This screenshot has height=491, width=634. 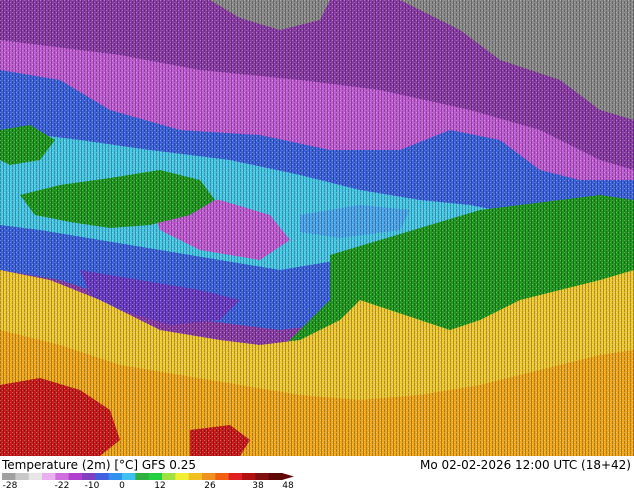 What do you see at coordinates (99, 465) in the screenshot?
I see `map-title: Temperature (2m) [°C] GFS 0.25` at bounding box center [99, 465].